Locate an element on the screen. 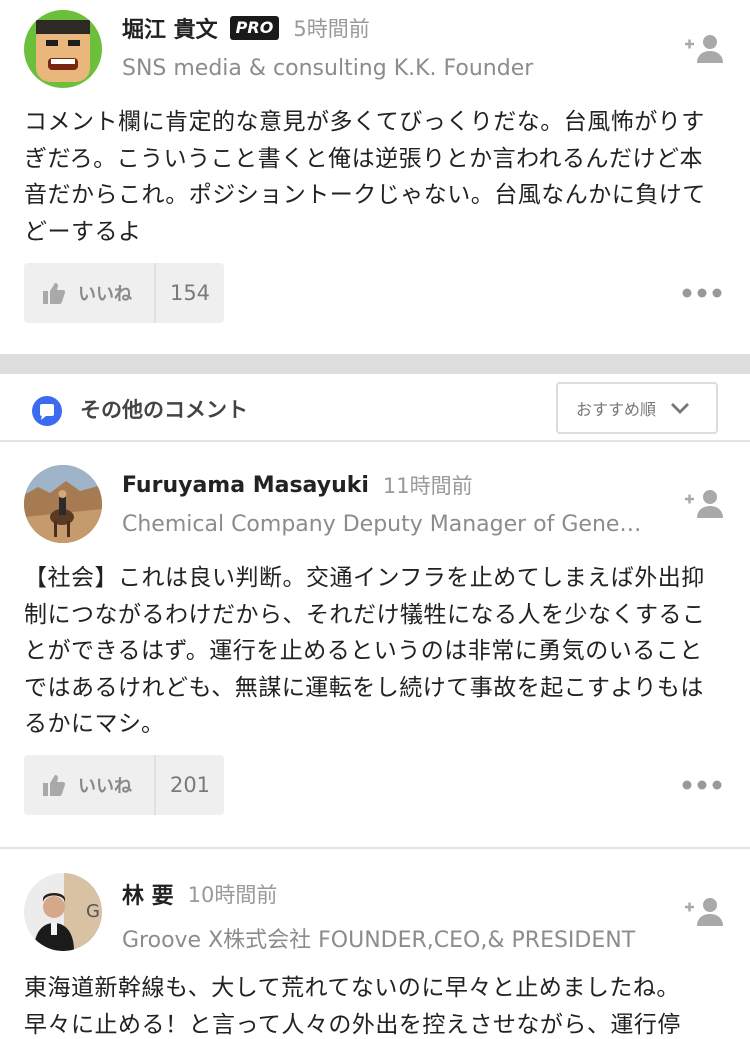  like-group: いいね 154 is located at coordinates (124, 293).